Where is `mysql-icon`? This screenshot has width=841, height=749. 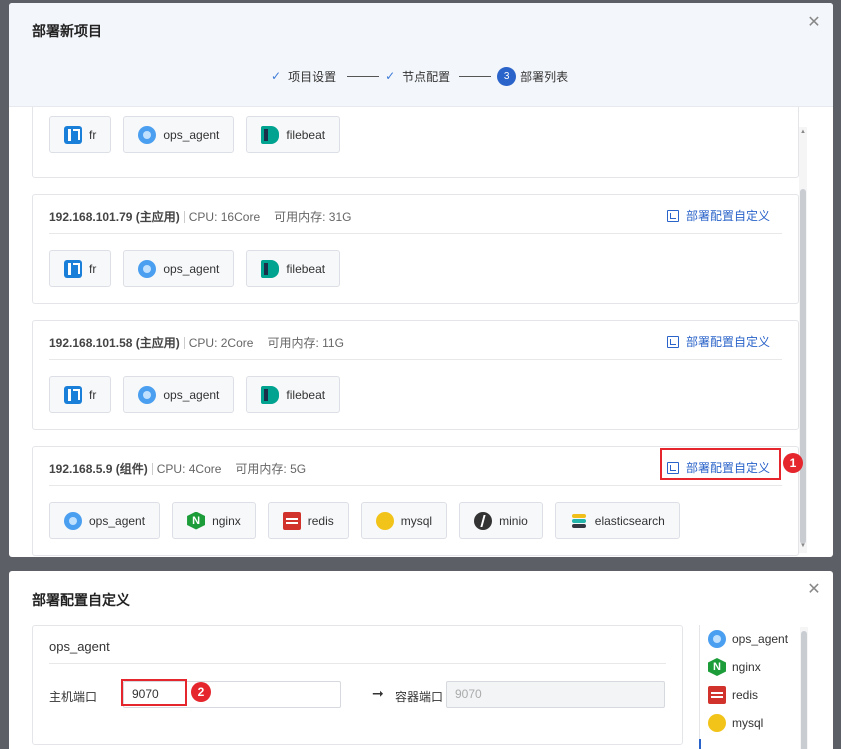
mysql-icon is located at coordinates (384, 520).